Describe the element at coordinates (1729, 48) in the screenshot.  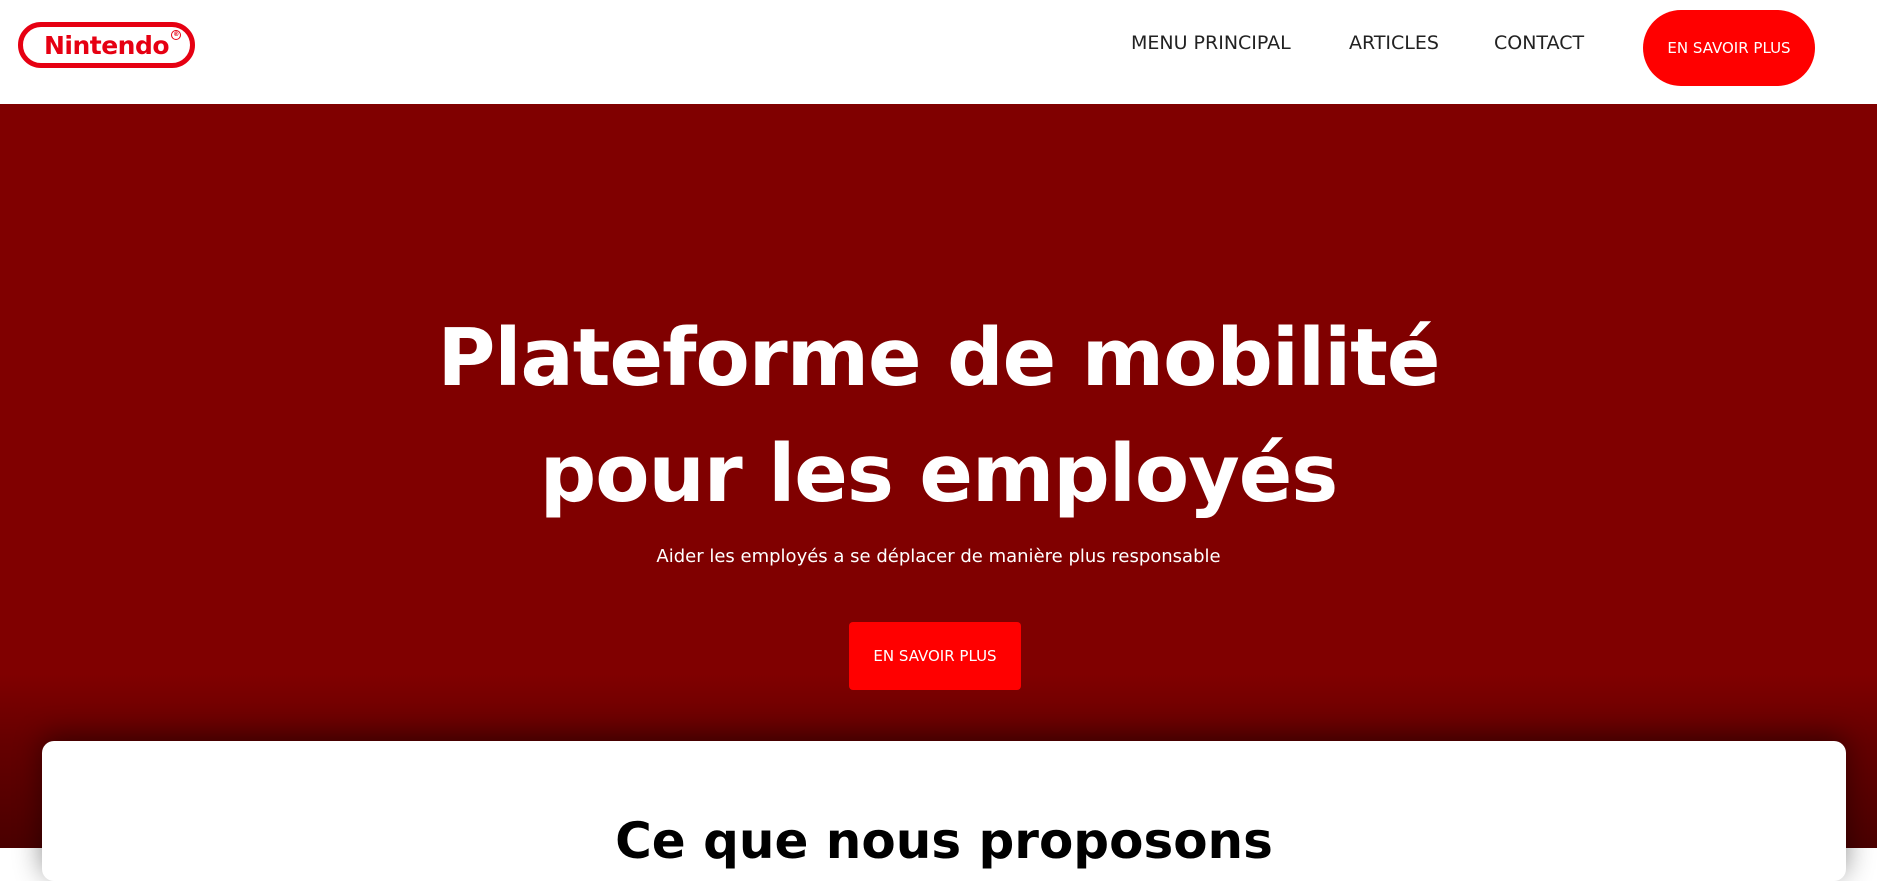
I see `header-learn-more-button: EN SAVOIR PLUS` at that location.